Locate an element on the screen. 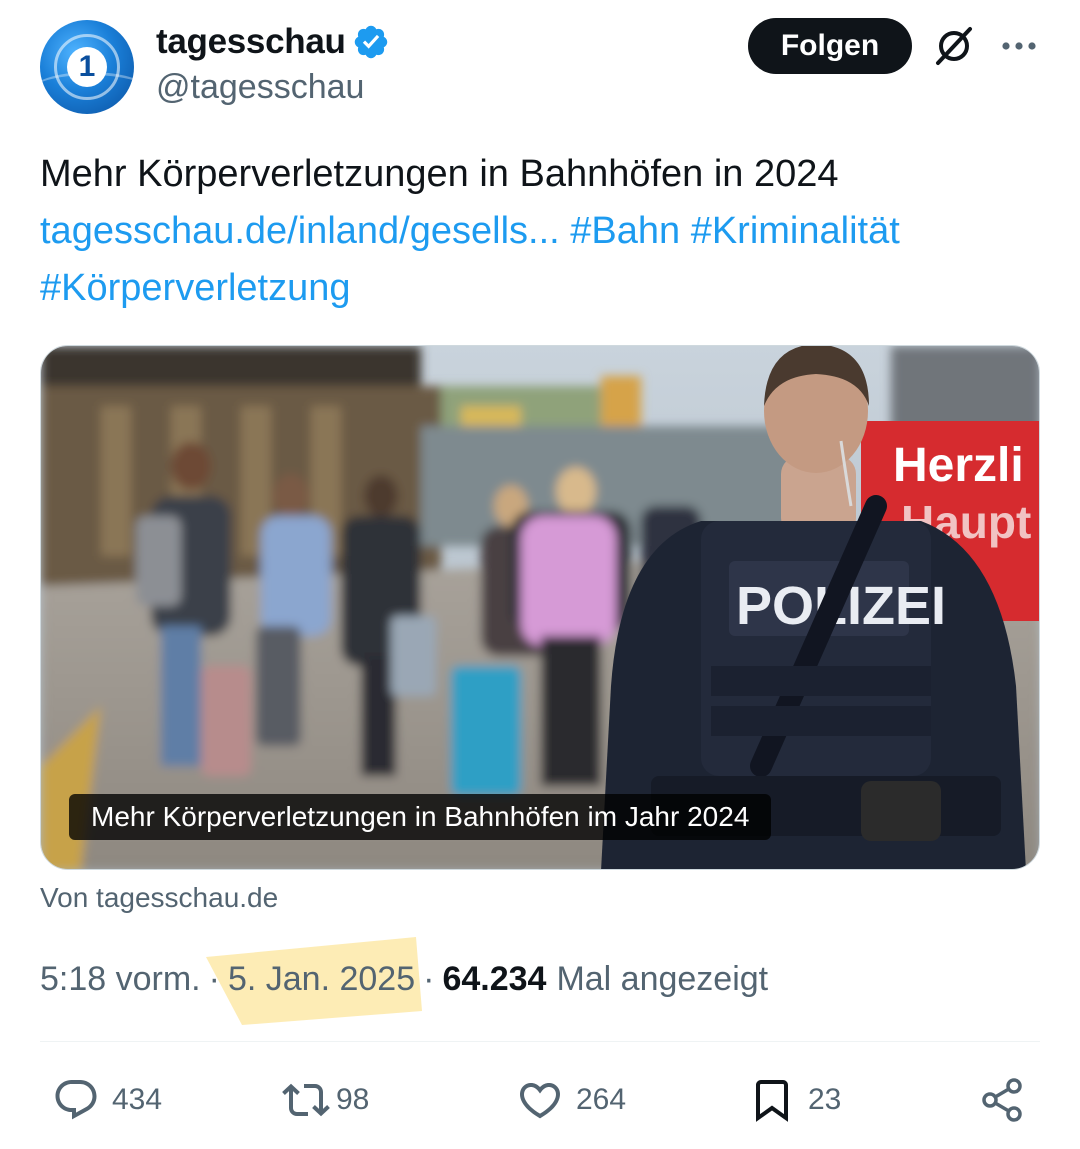 The width and height of the screenshot is (1080, 1149). banner-text-1: Herzli is located at coordinates (958, 465).